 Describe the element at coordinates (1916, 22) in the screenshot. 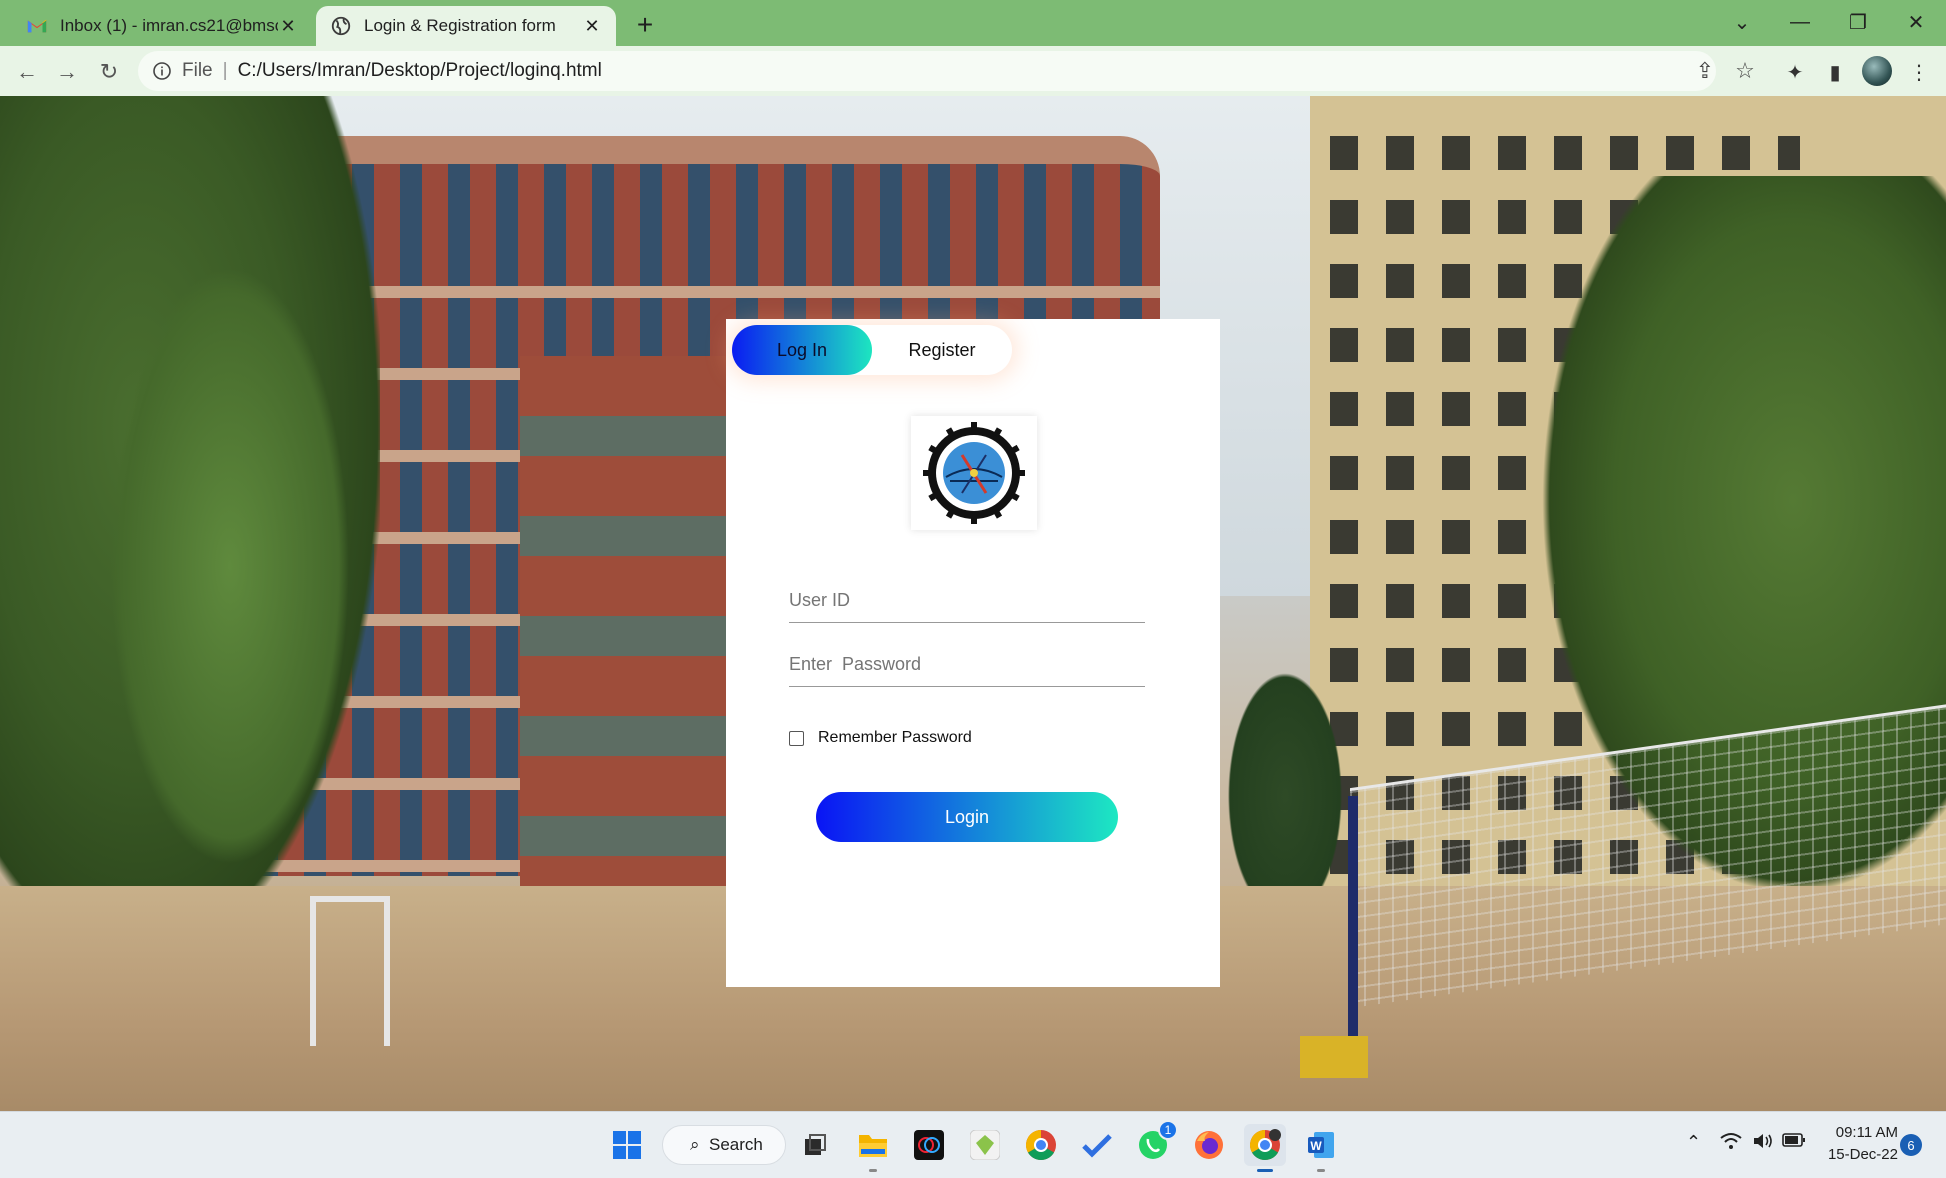

I see `close-window-button: ✕` at that location.